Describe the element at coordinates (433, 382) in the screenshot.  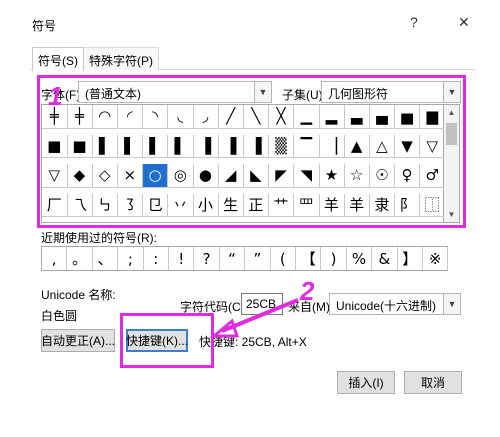
I see `cancel-button: 取消` at that location.